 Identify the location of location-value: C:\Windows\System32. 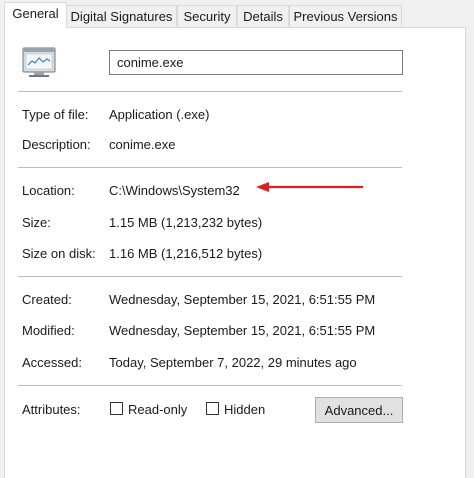
(174, 190).